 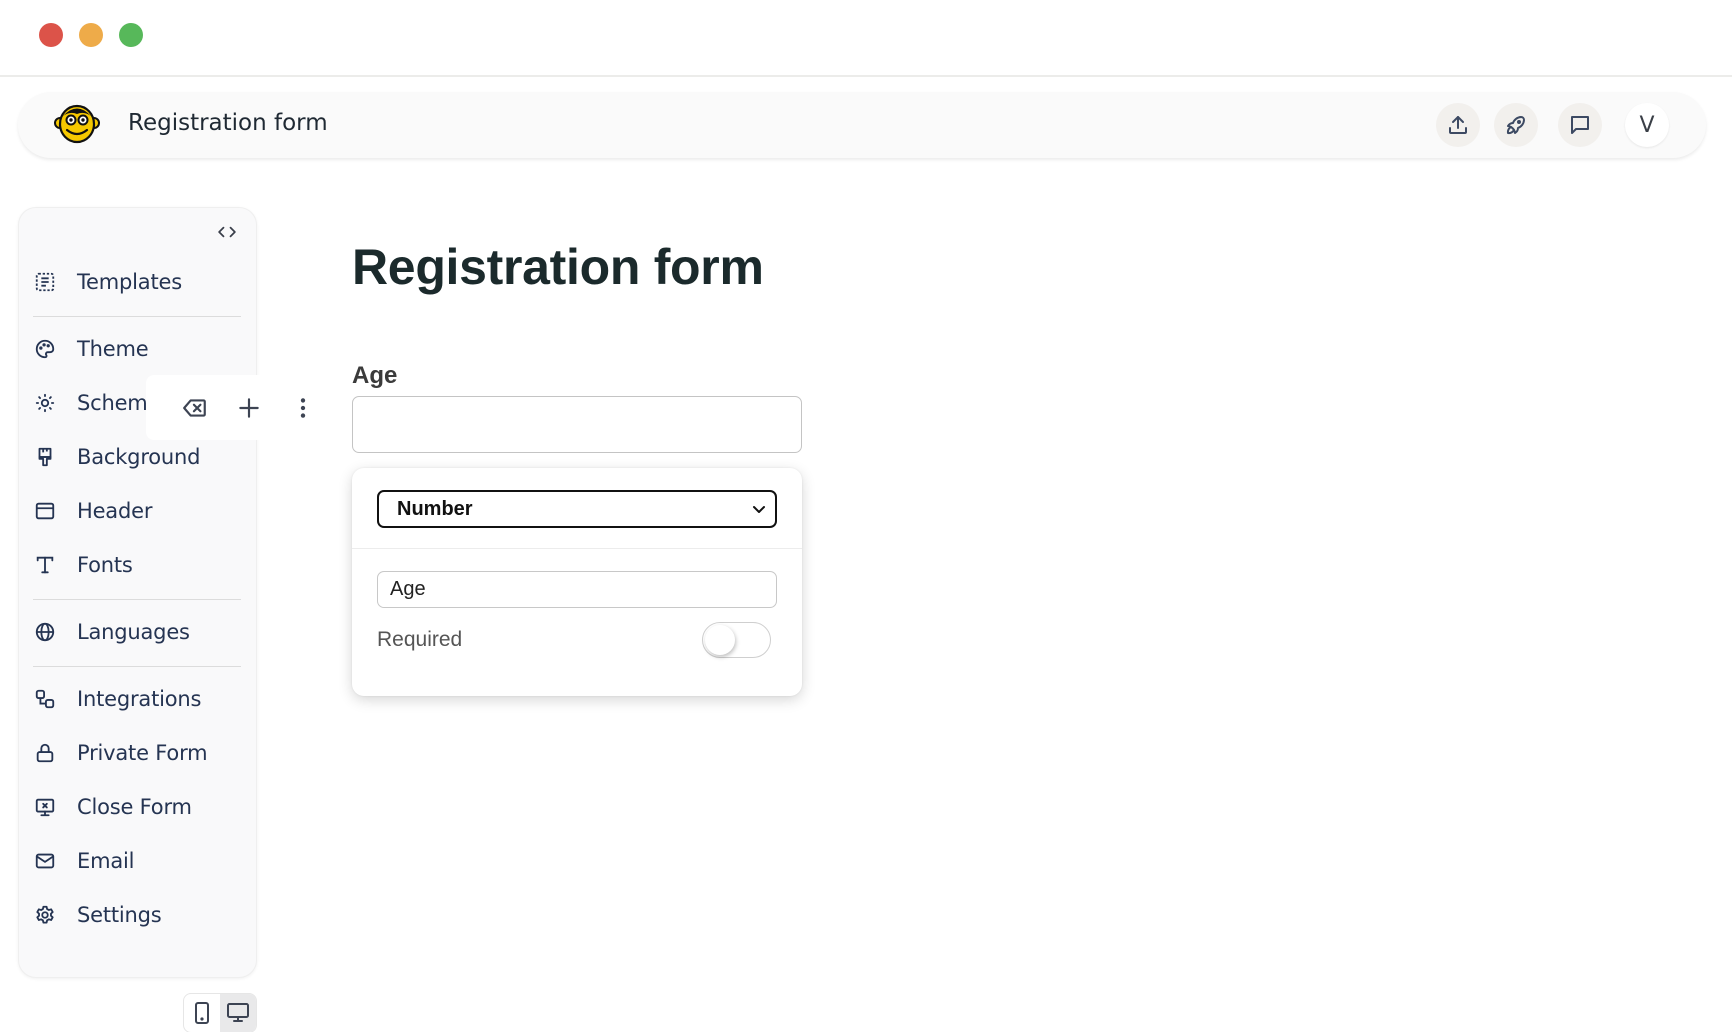 What do you see at coordinates (115, 511) in the screenshot?
I see `sidebar-item-label: Header` at bounding box center [115, 511].